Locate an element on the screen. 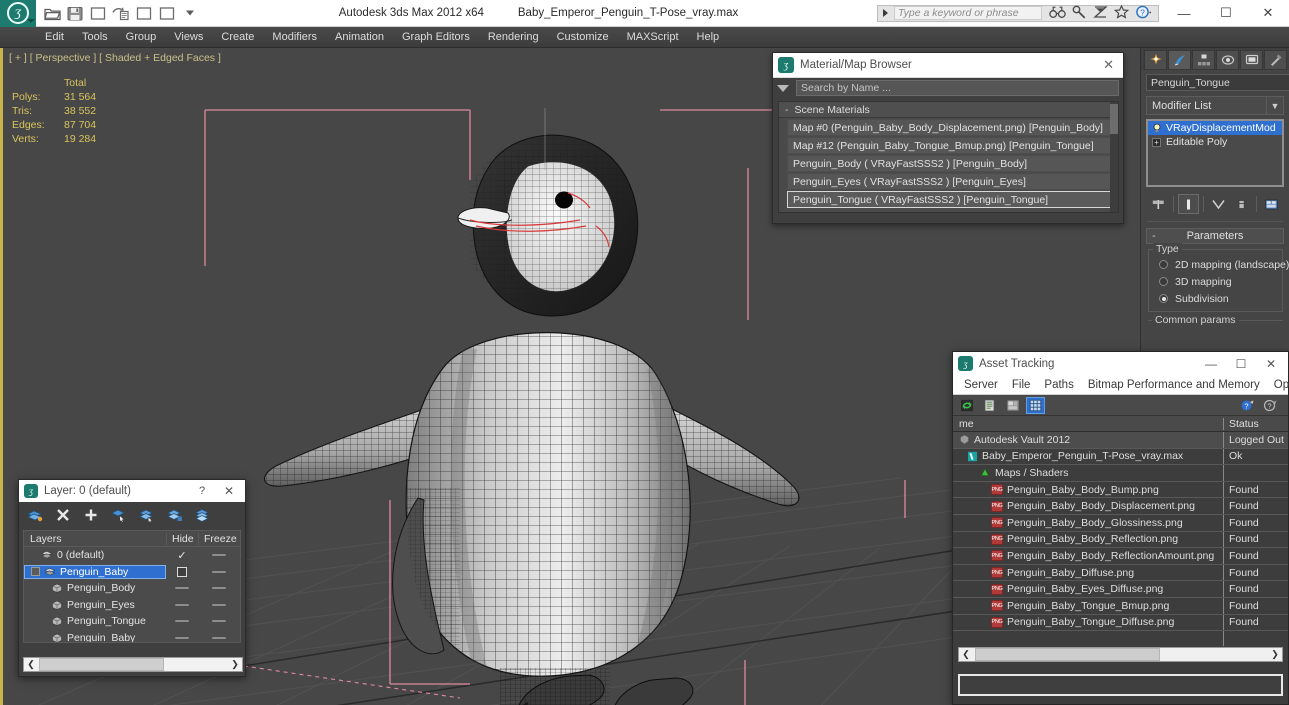 This screenshot has height=705, width=1289. infocenter-expand-icon is located at coordinates (885, 13).